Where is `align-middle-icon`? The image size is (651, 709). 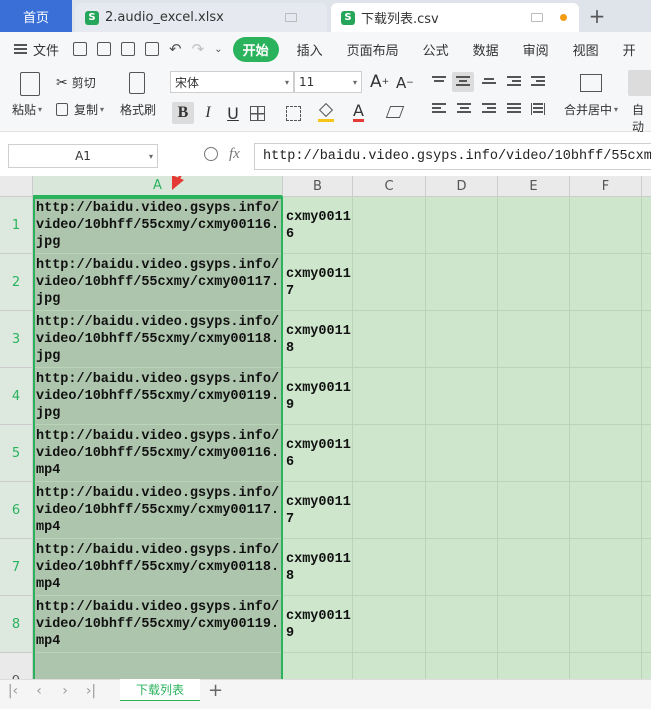 align-middle-icon is located at coordinates (463, 82).